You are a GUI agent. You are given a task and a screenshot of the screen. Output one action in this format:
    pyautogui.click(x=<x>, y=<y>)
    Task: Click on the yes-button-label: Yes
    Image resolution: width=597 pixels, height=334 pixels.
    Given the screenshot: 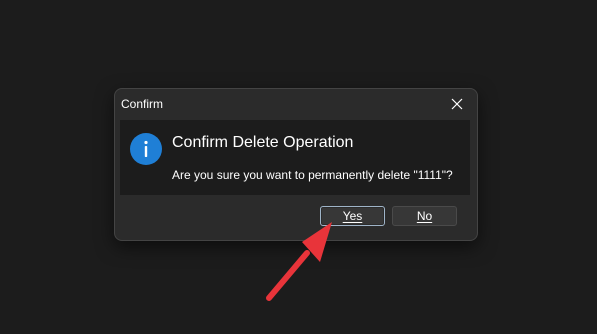 What is the action you would take?
    pyautogui.click(x=352, y=216)
    